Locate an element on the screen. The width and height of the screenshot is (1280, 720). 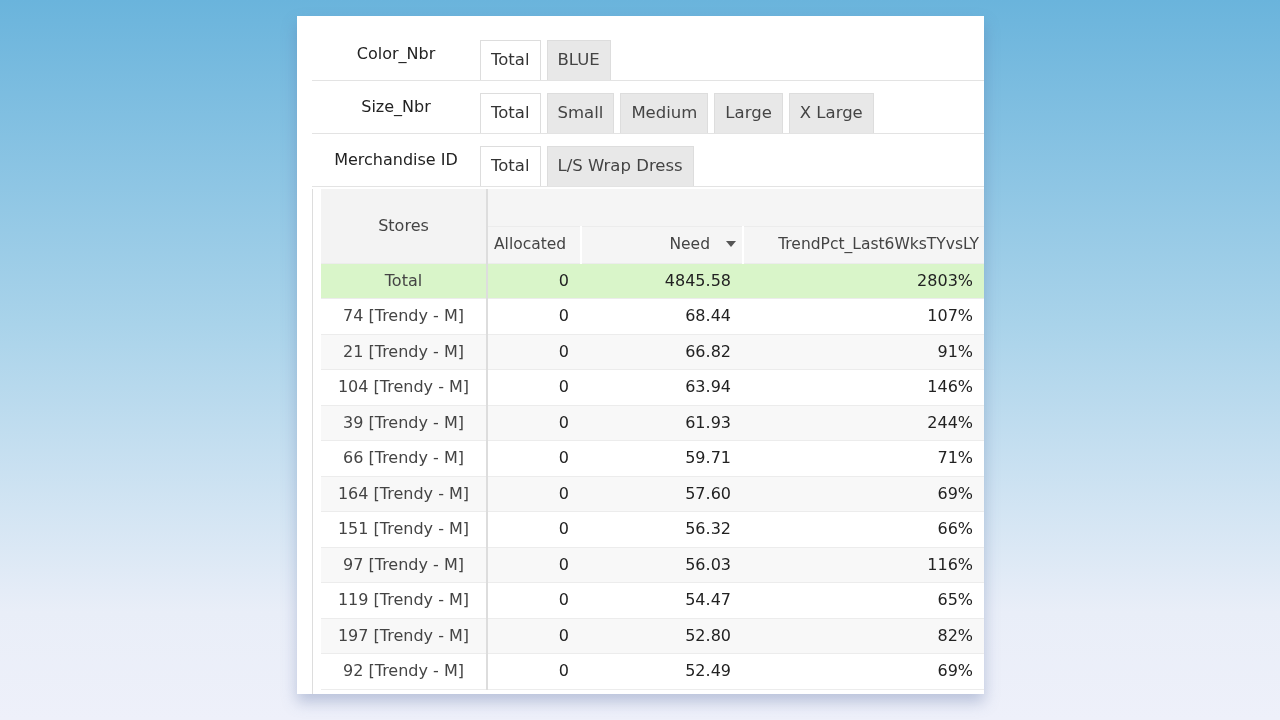
table-cell: 71% is located at coordinates (863, 458).